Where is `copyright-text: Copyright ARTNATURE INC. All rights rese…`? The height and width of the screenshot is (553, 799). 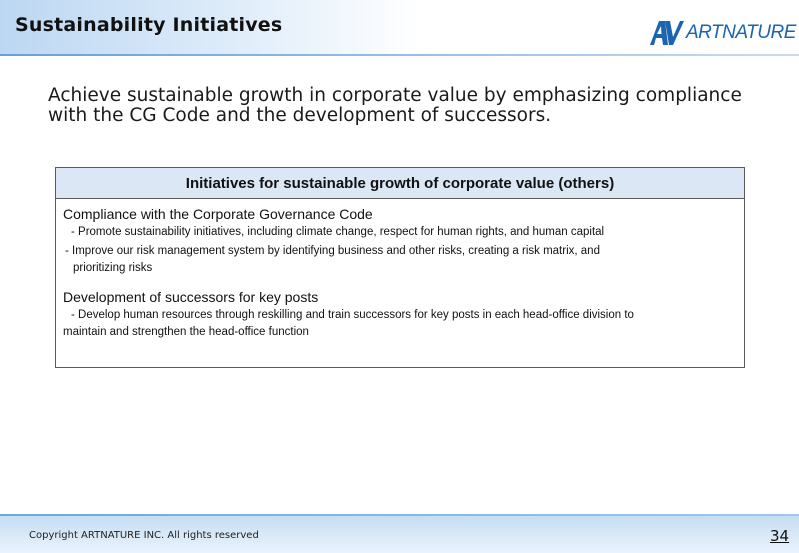 copyright-text: Copyright ARTNATURE INC. All rights rese… is located at coordinates (144, 535).